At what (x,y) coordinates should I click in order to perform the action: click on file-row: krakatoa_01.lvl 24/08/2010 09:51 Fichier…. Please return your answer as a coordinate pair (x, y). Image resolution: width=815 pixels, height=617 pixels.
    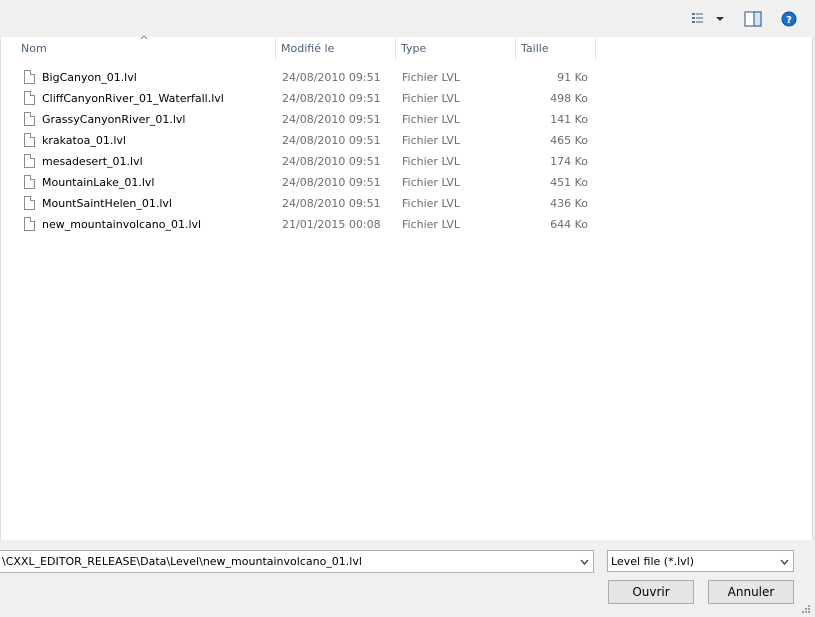
    Looking at the image, I should click on (307, 140).